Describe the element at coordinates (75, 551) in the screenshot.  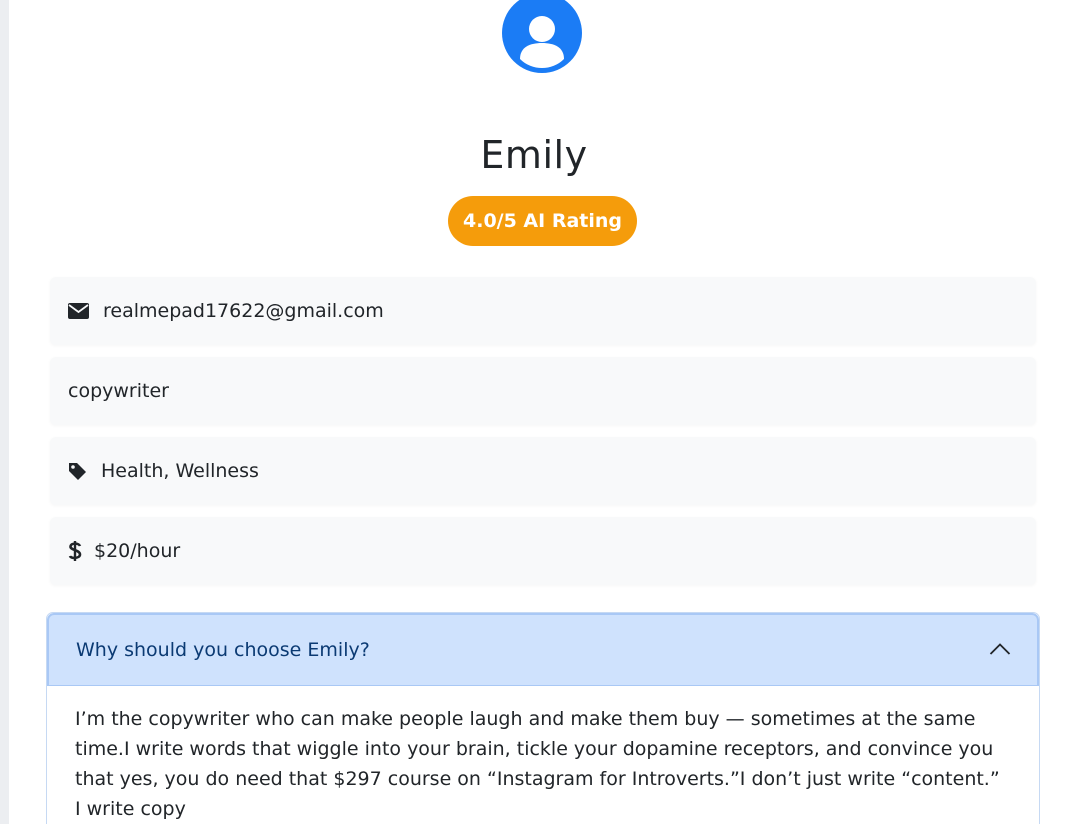
I see `dollar-icon` at that location.